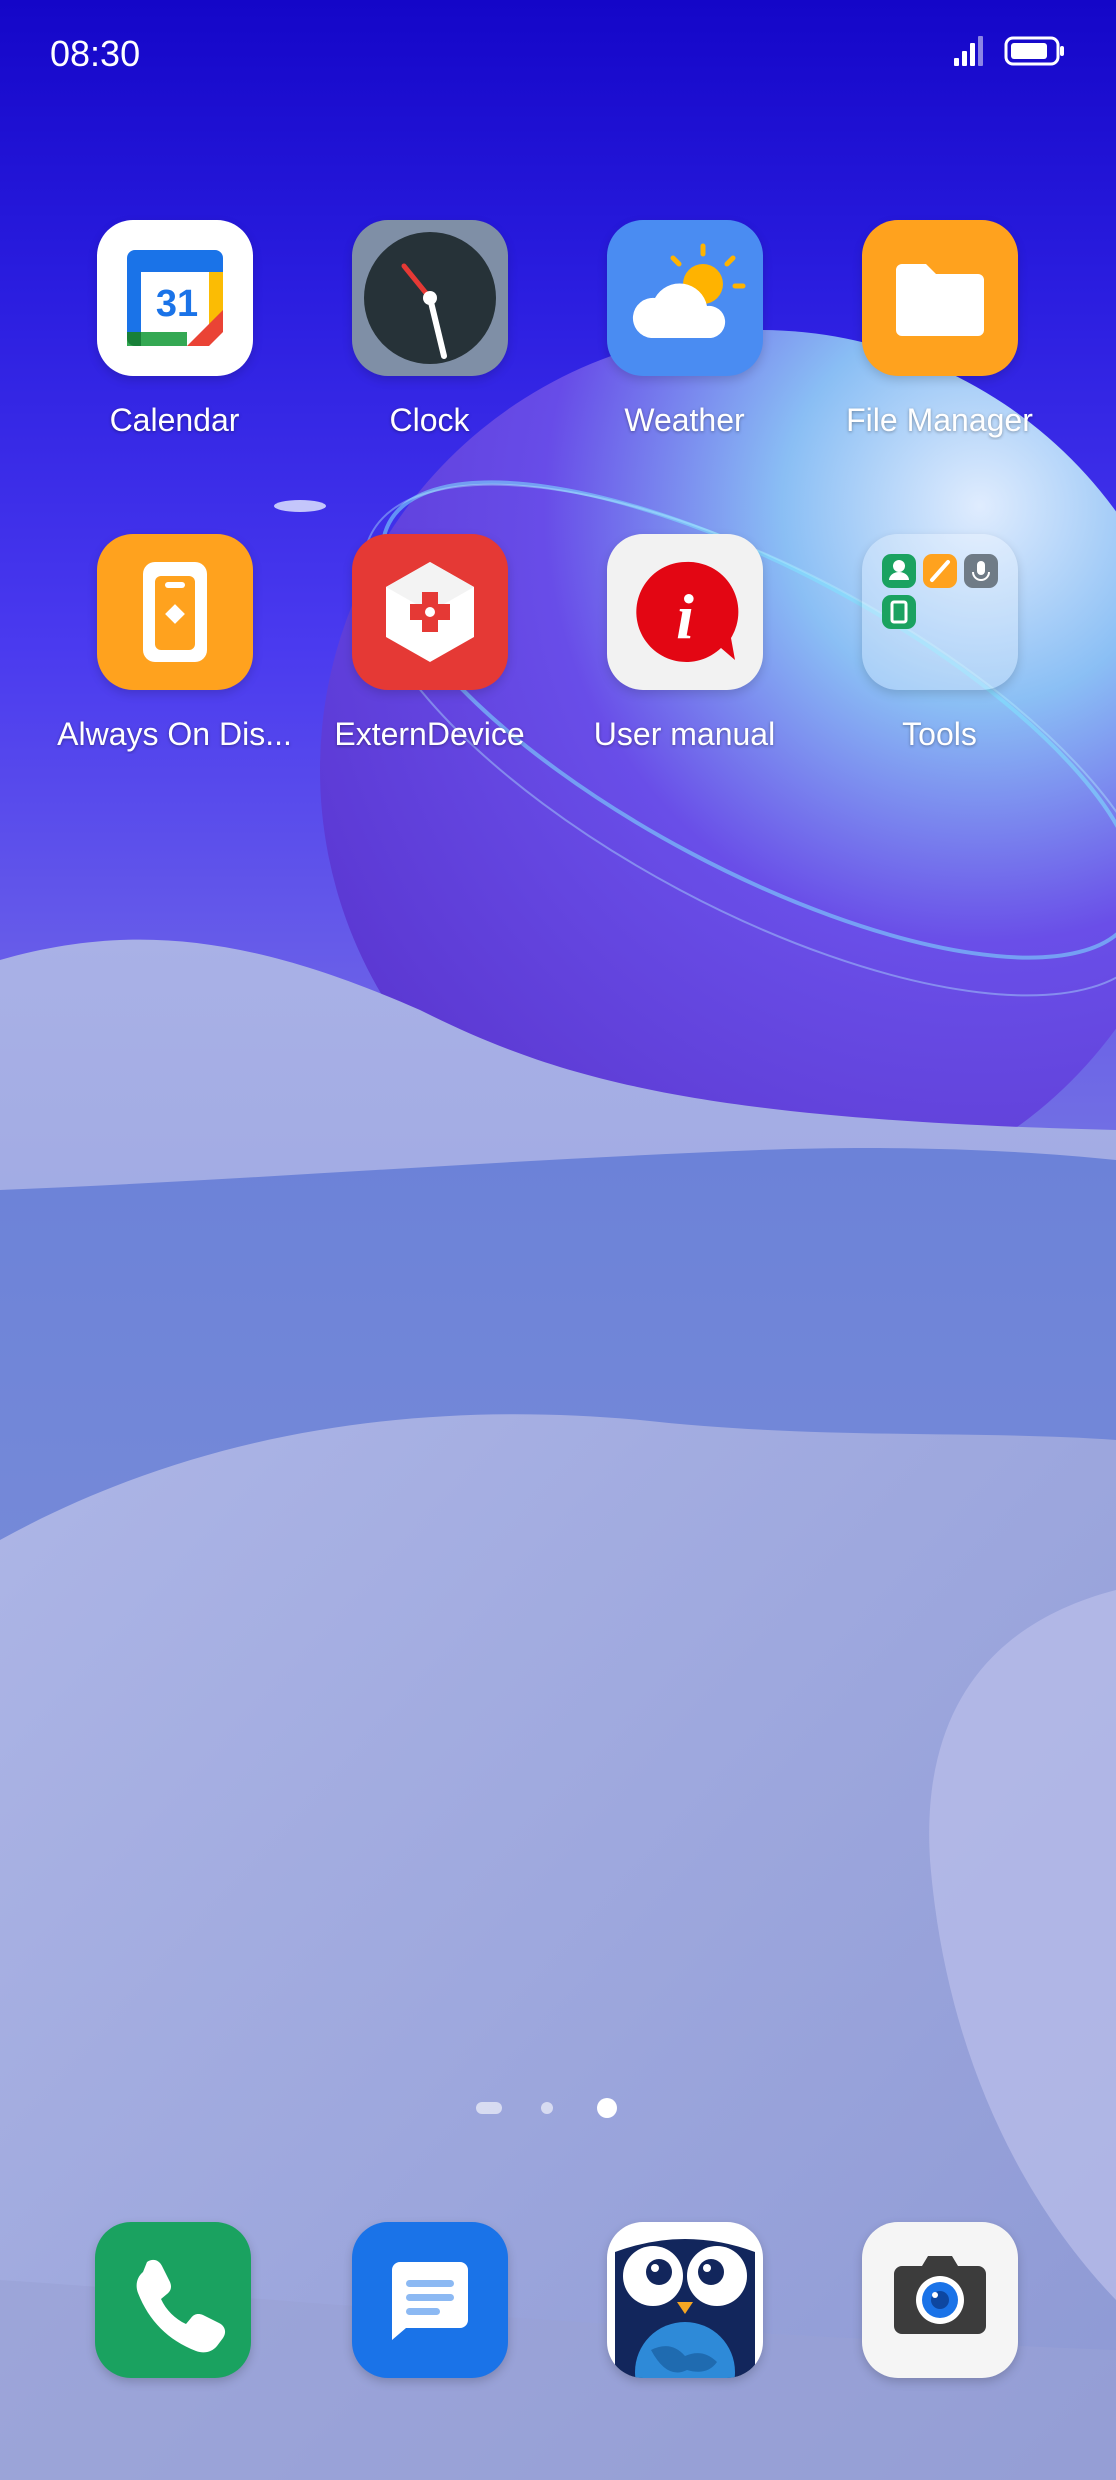 The width and height of the screenshot is (1116, 2480). What do you see at coordinates (429, 420) in the screenshot?
I see `app-label: Clock` at bounding box center [429, 420].